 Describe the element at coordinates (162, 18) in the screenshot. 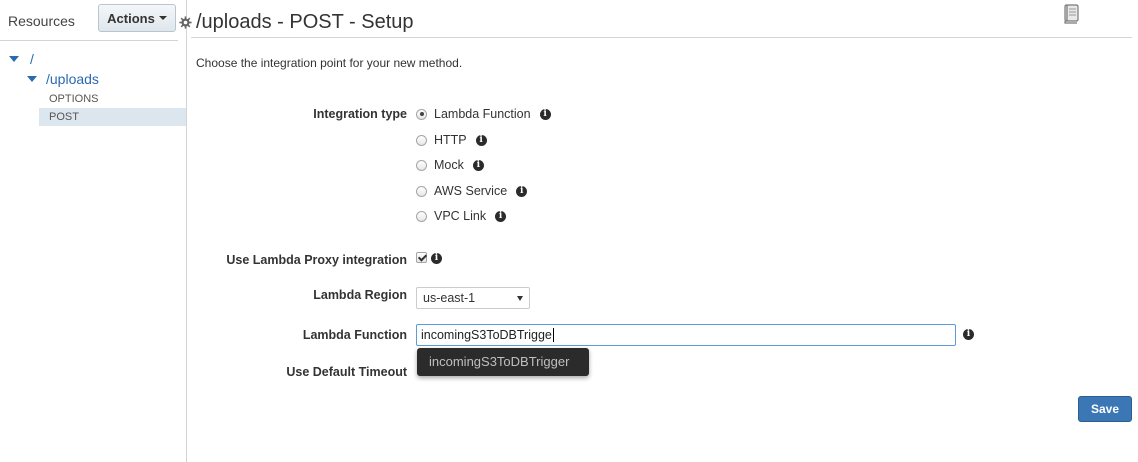

I see `caret-down-icon` at that location.